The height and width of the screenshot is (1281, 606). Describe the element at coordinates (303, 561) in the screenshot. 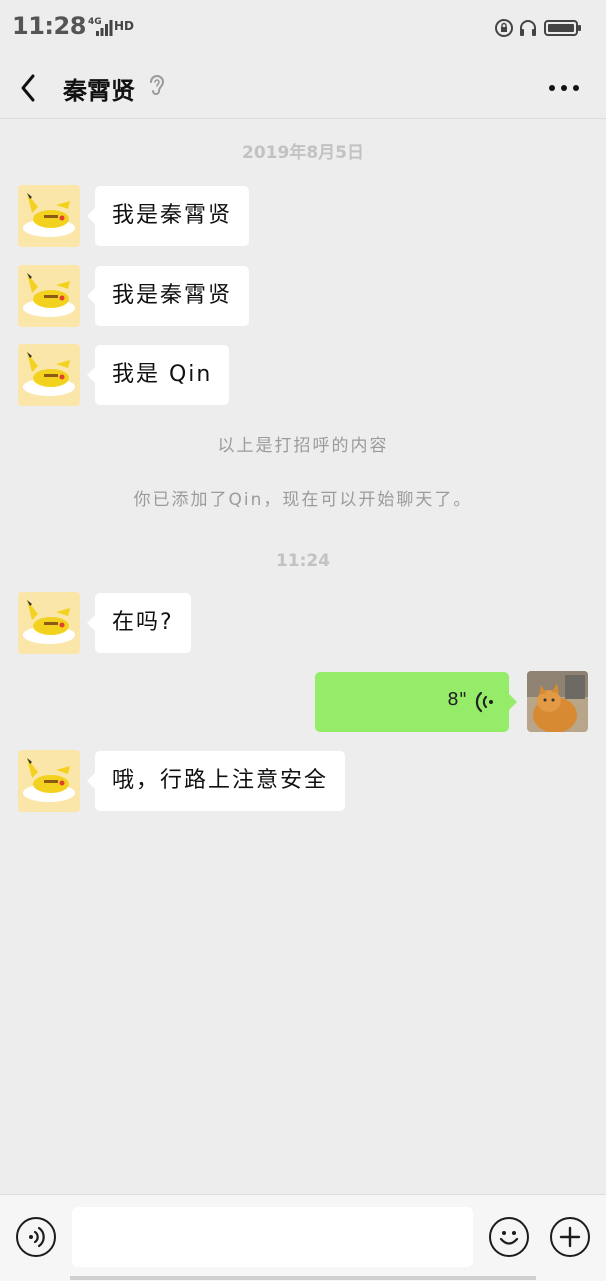

I see `time-stamp: 11:24` at that location.